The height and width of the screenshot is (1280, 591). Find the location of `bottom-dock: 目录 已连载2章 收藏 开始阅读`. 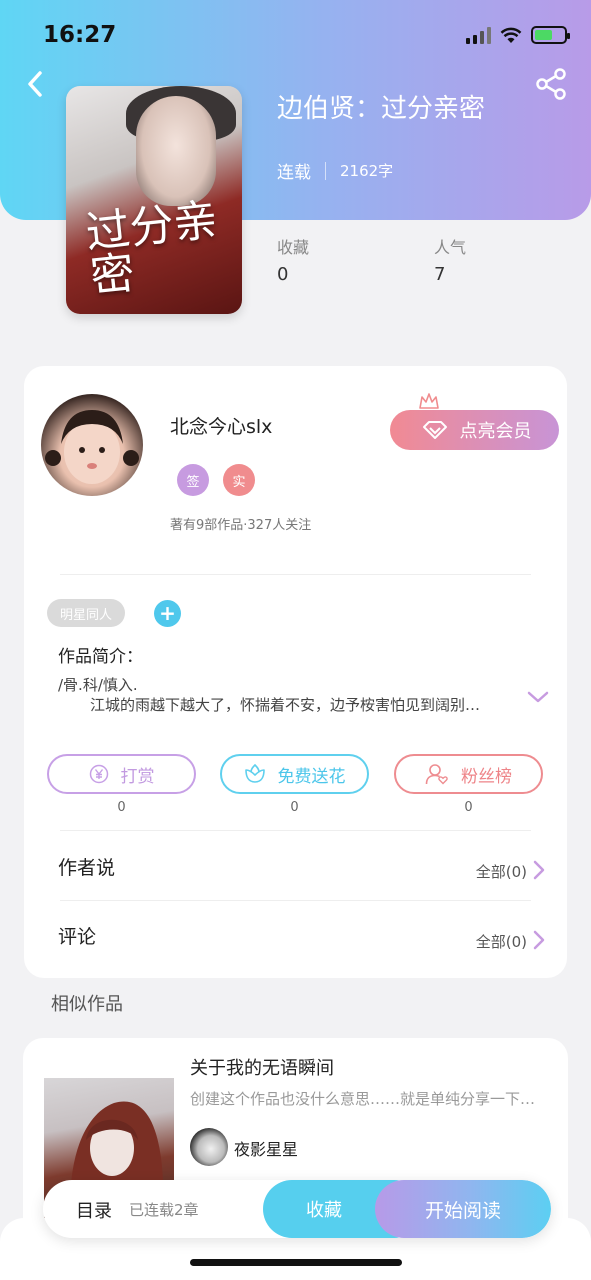

bottom-dock: 目录 已连载2章 收藏 开始阅读 is located at coordinates (297, 1209).